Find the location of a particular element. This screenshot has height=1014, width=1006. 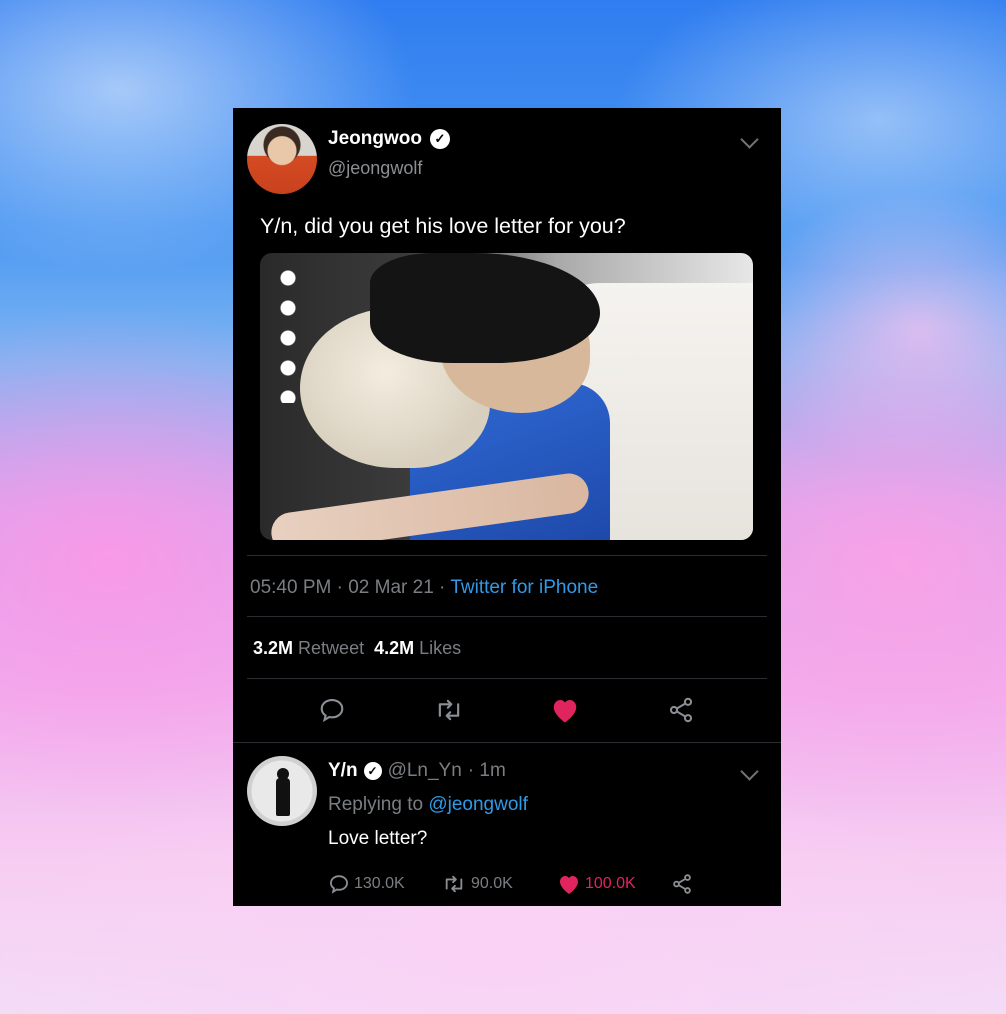

reply-author-avatar is located at coordinates (282, 791).